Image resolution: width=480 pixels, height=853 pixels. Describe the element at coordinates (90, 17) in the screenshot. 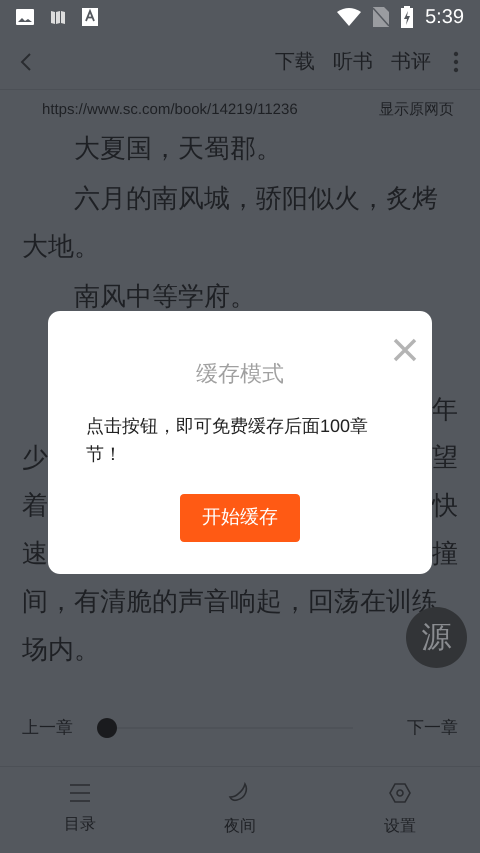

I see `font-icon` at that location.